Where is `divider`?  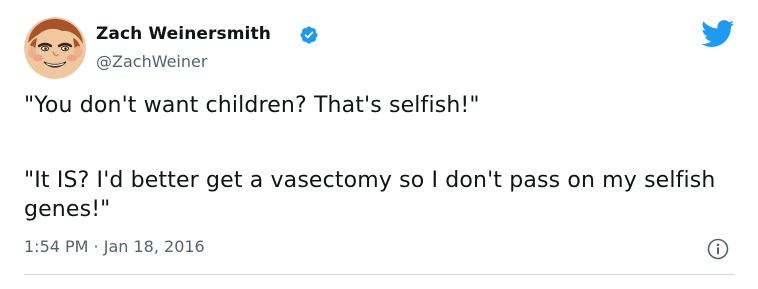
divider is located at coordinates (379, 274).